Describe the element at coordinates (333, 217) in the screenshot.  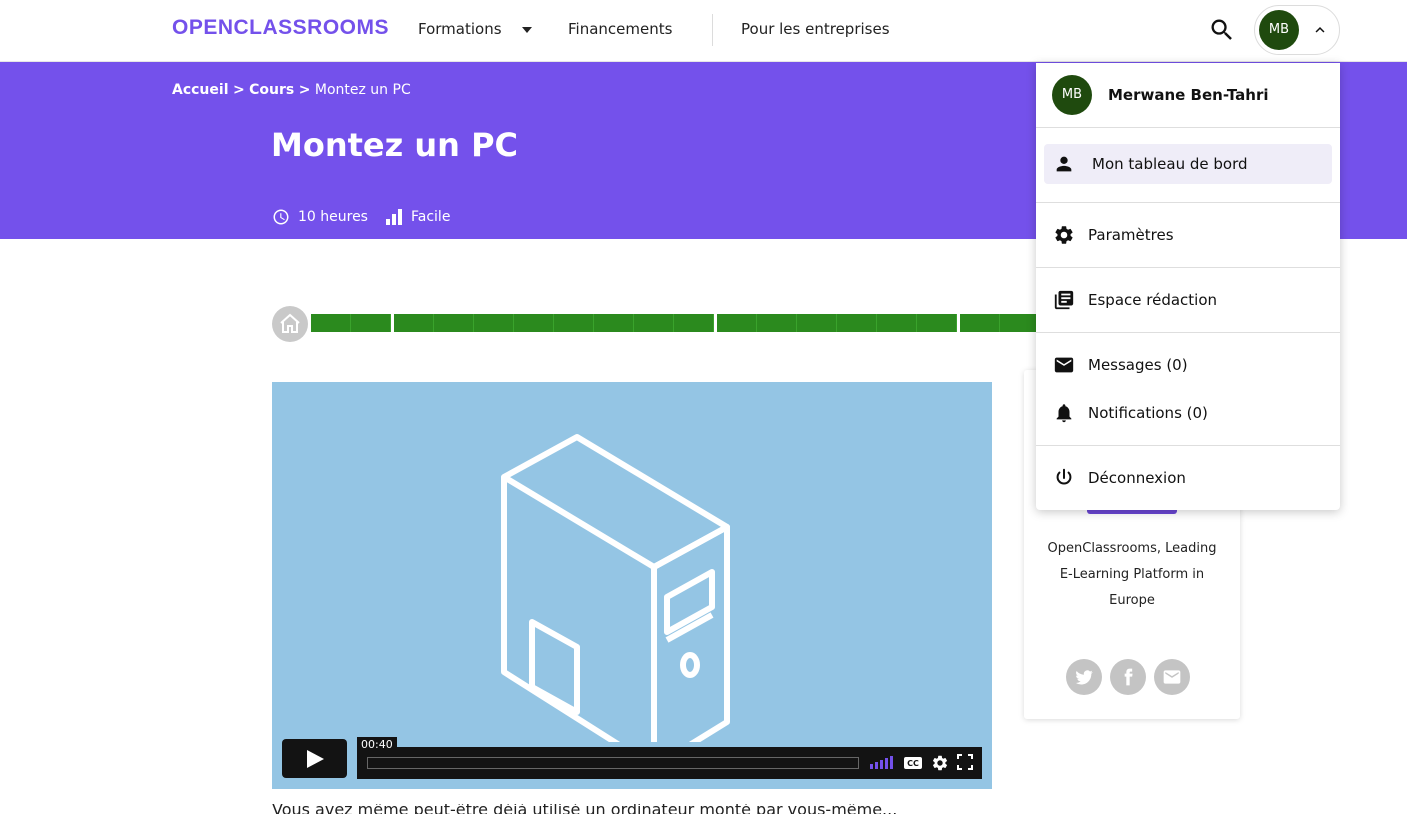
I see `duration-text: 10 heures` at that location.